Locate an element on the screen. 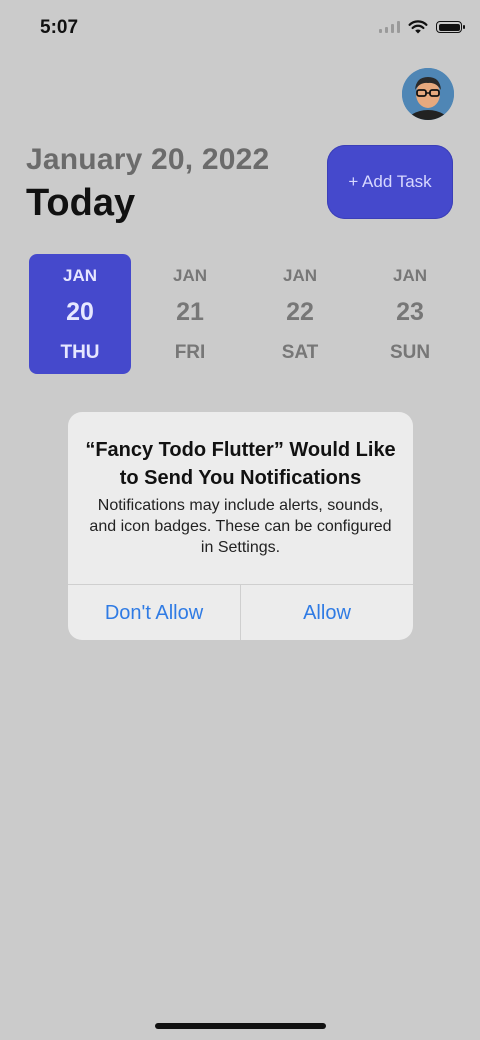 The width and height of the screenshot is (480, 1040). allow-button: Allow is located at coordinates (326, 612).